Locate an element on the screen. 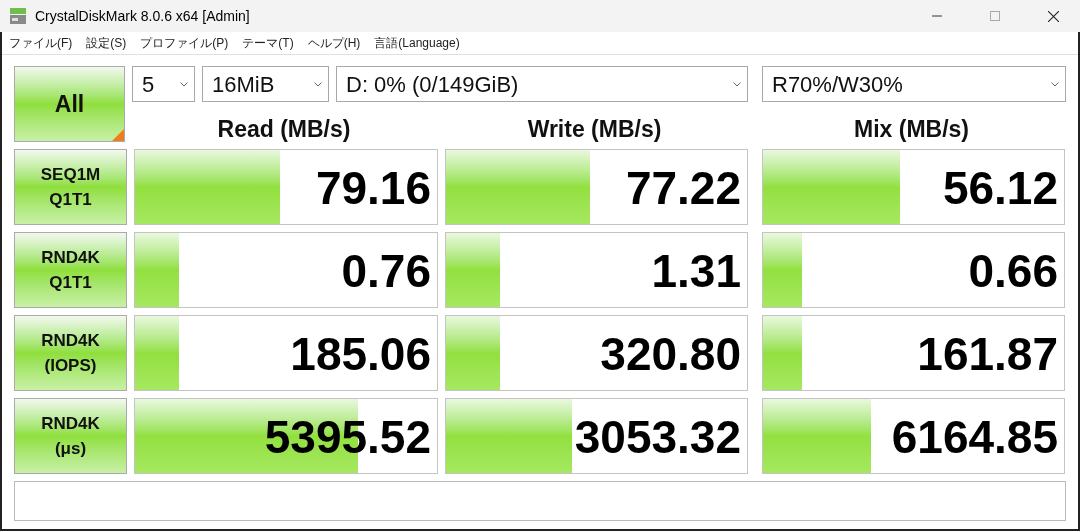 The height and width of the screenshot is (531, 1080). corner-icon is located at coordinates (118, 135).